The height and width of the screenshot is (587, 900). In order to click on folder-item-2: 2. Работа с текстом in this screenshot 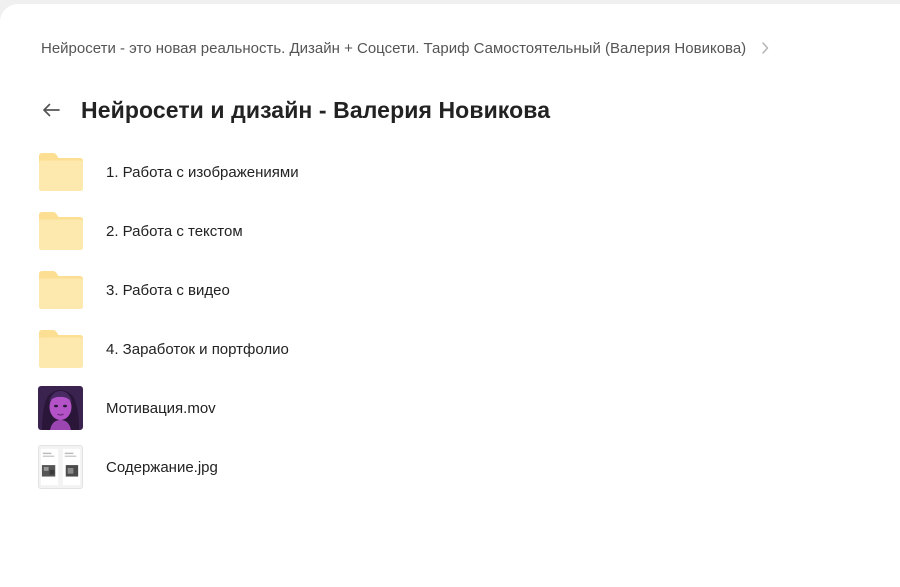, I will do `click(458, 231)`.